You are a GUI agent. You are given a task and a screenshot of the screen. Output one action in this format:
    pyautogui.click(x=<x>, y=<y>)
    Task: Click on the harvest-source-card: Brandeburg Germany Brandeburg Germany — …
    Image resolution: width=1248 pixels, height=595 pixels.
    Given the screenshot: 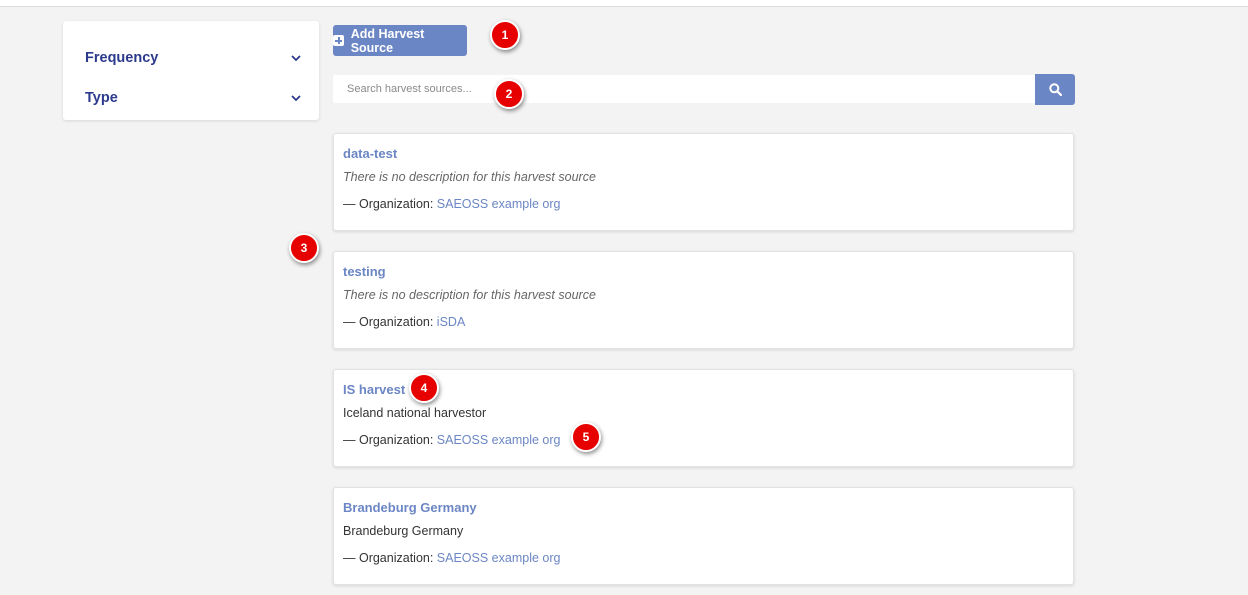 What is the action you would take?
    pyautogui.click(x=703, y=536)
    